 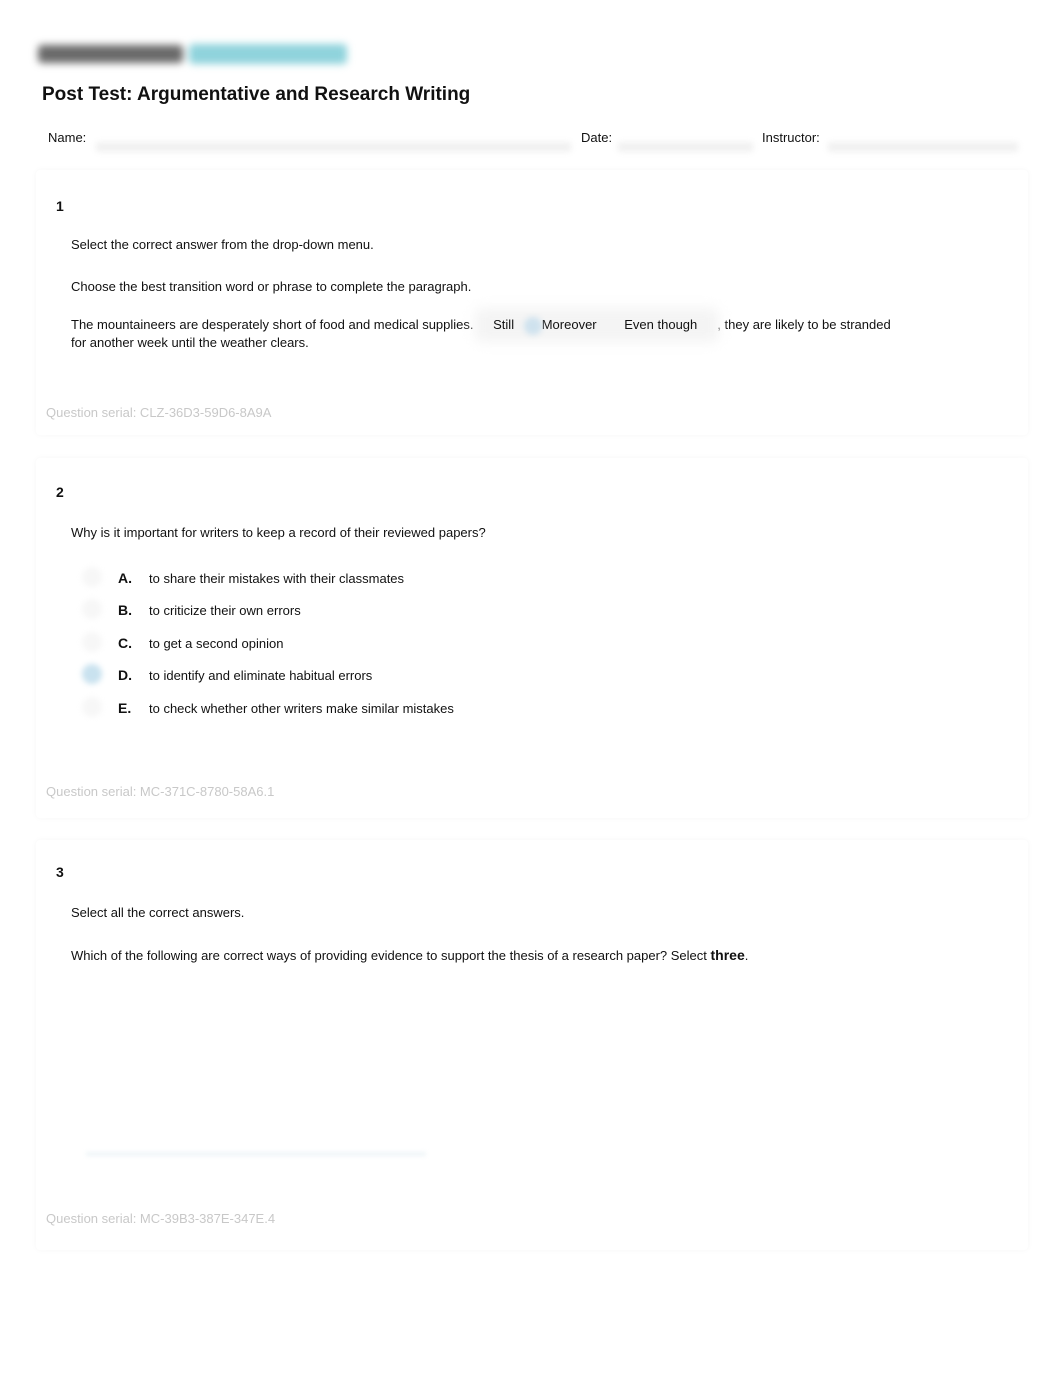 What do you see at coordinates (159, 412) in the screenshot?
I see `question-serial: Question serial: CLZ-36D3-59D6-8A9A` at bounding box center [159, 412].